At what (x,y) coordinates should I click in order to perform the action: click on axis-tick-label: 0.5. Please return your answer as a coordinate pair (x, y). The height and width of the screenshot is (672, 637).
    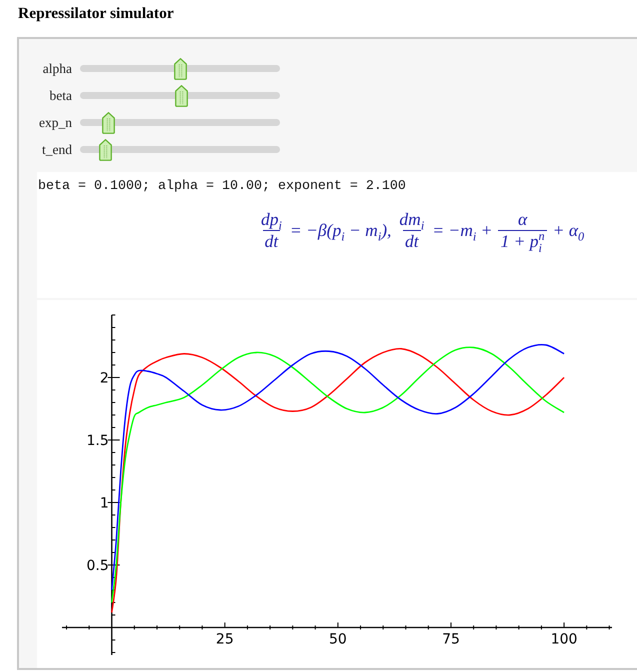
    Looking at the image, I should click on (97, 566).